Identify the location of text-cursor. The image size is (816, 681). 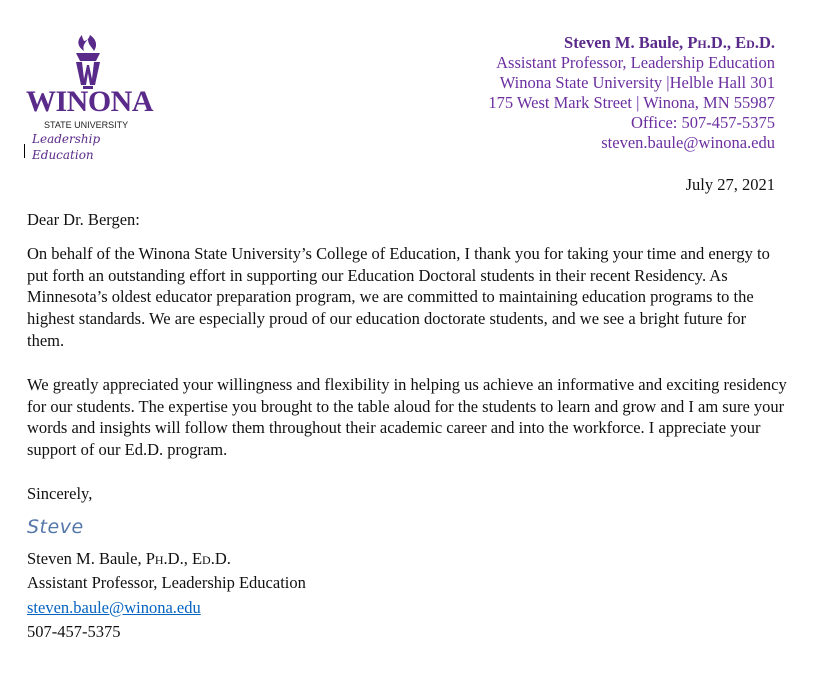
(24, 151).